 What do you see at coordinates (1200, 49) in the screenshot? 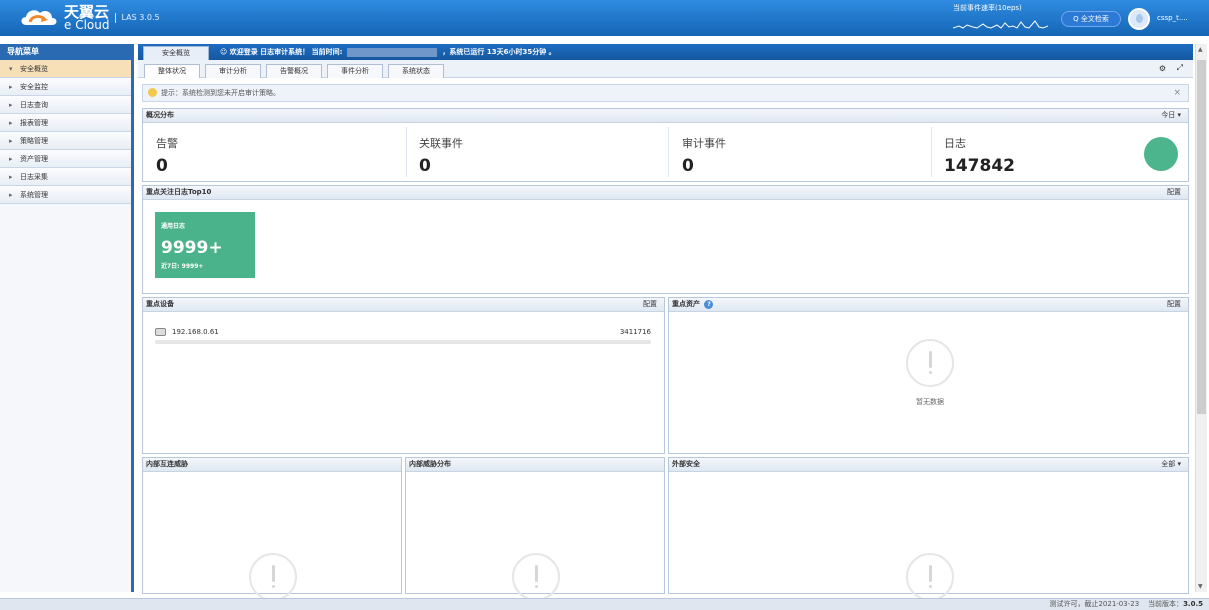
I see `scroll-up-icon: ▲` at bounding box center [1200, 49].